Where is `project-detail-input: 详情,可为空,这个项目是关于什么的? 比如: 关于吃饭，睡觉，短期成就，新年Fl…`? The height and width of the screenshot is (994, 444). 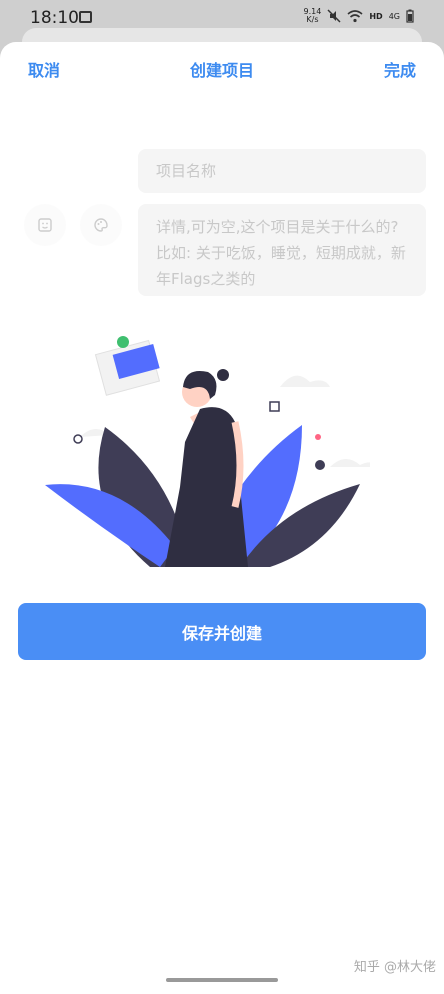
project-detail-input: 详情,可为空,这个项目是关于什么的? 比如: 关于吃饭，睡觉，短期成就，新年Fl… is located at coordinates (282, 250).